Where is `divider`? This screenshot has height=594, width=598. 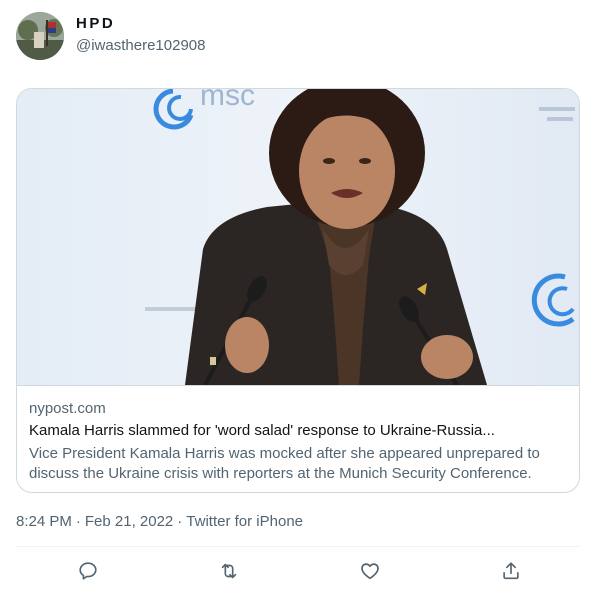 divider is located at coordinates (298, 546).